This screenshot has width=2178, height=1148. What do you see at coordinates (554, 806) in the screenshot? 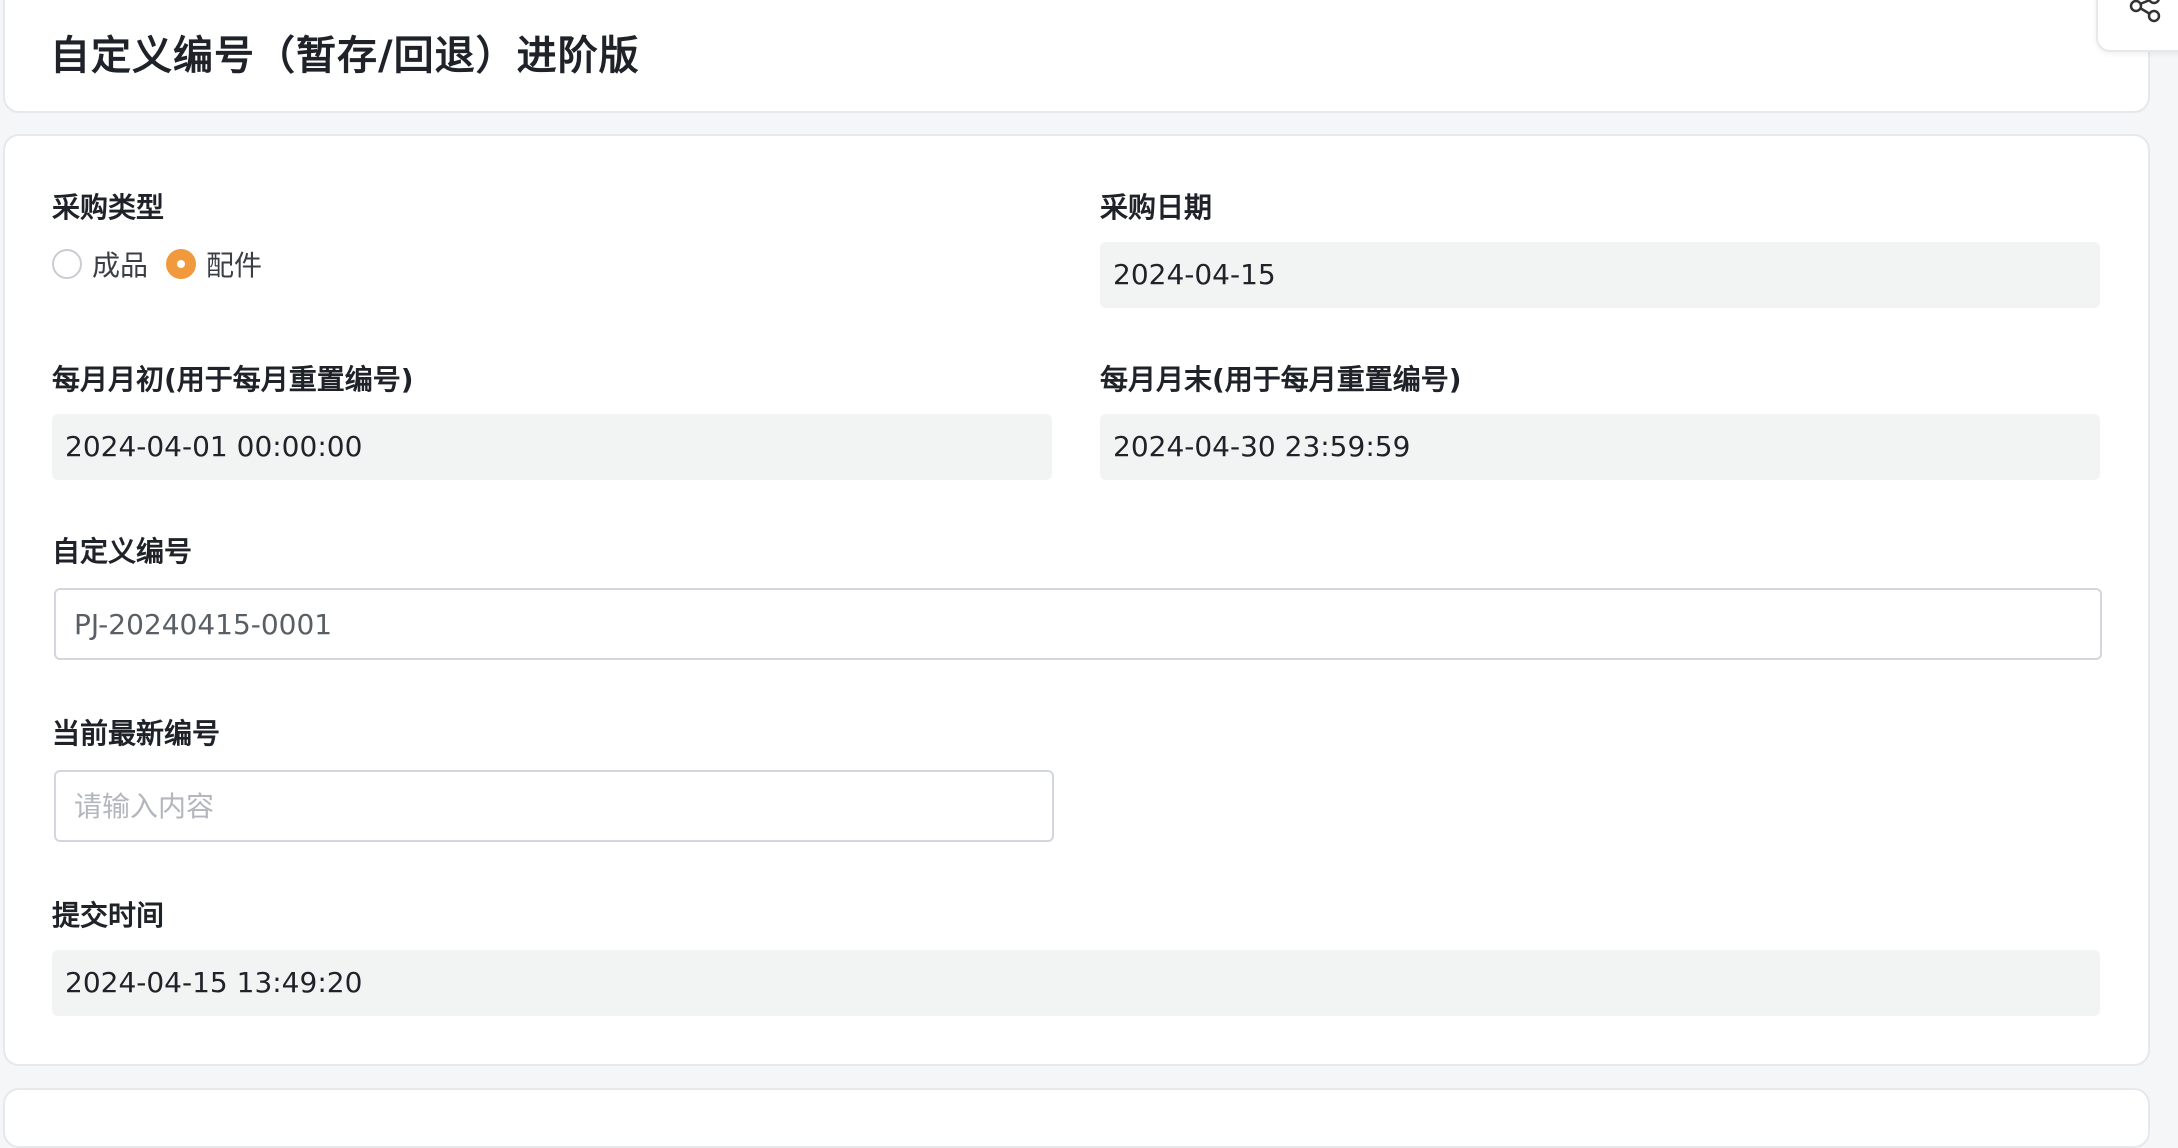
I see `latest-number-input` at bounding box center [554, 806].